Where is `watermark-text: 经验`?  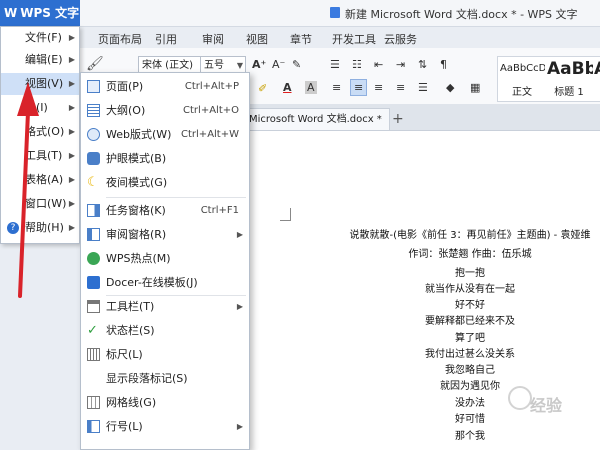
watermark-text: 经验 is located at coordinates (546, 405).